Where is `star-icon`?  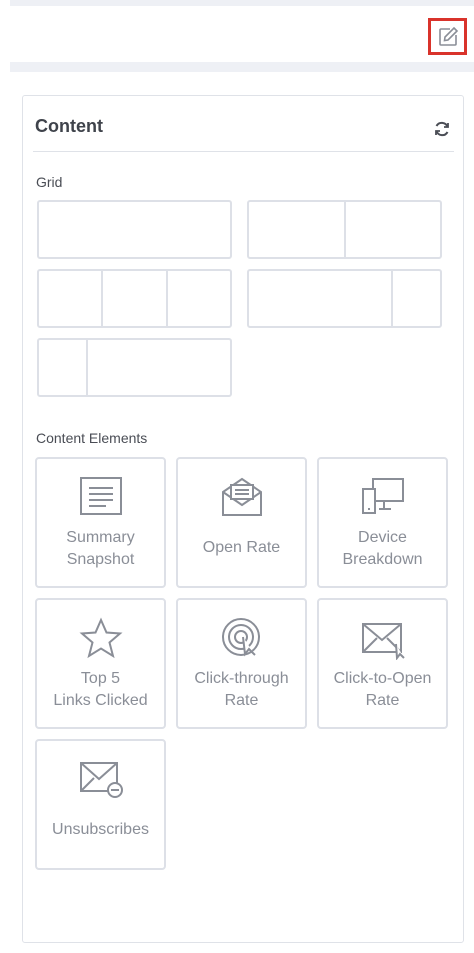 star-icon is located at coordinates (101, 638).